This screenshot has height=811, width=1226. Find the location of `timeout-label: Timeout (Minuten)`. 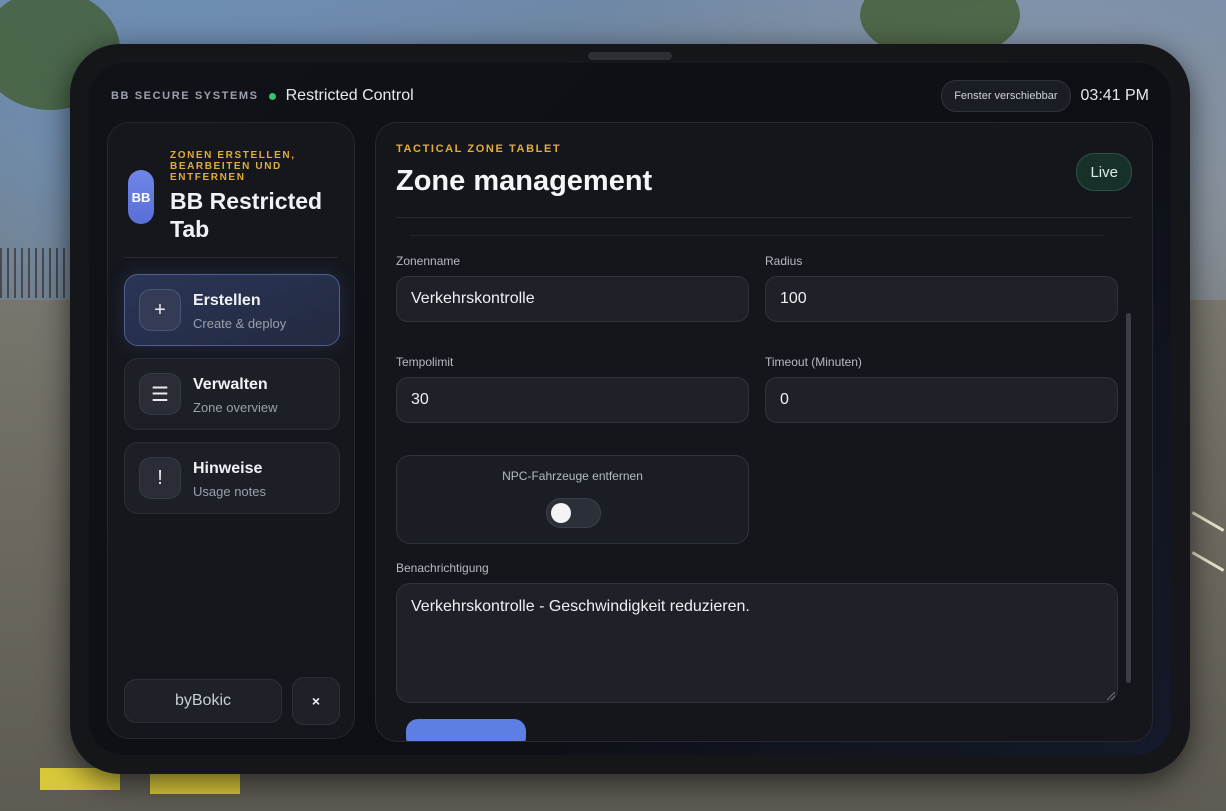

timeout-label: Timeout (Minuten) is located at coordinates (813, 362).